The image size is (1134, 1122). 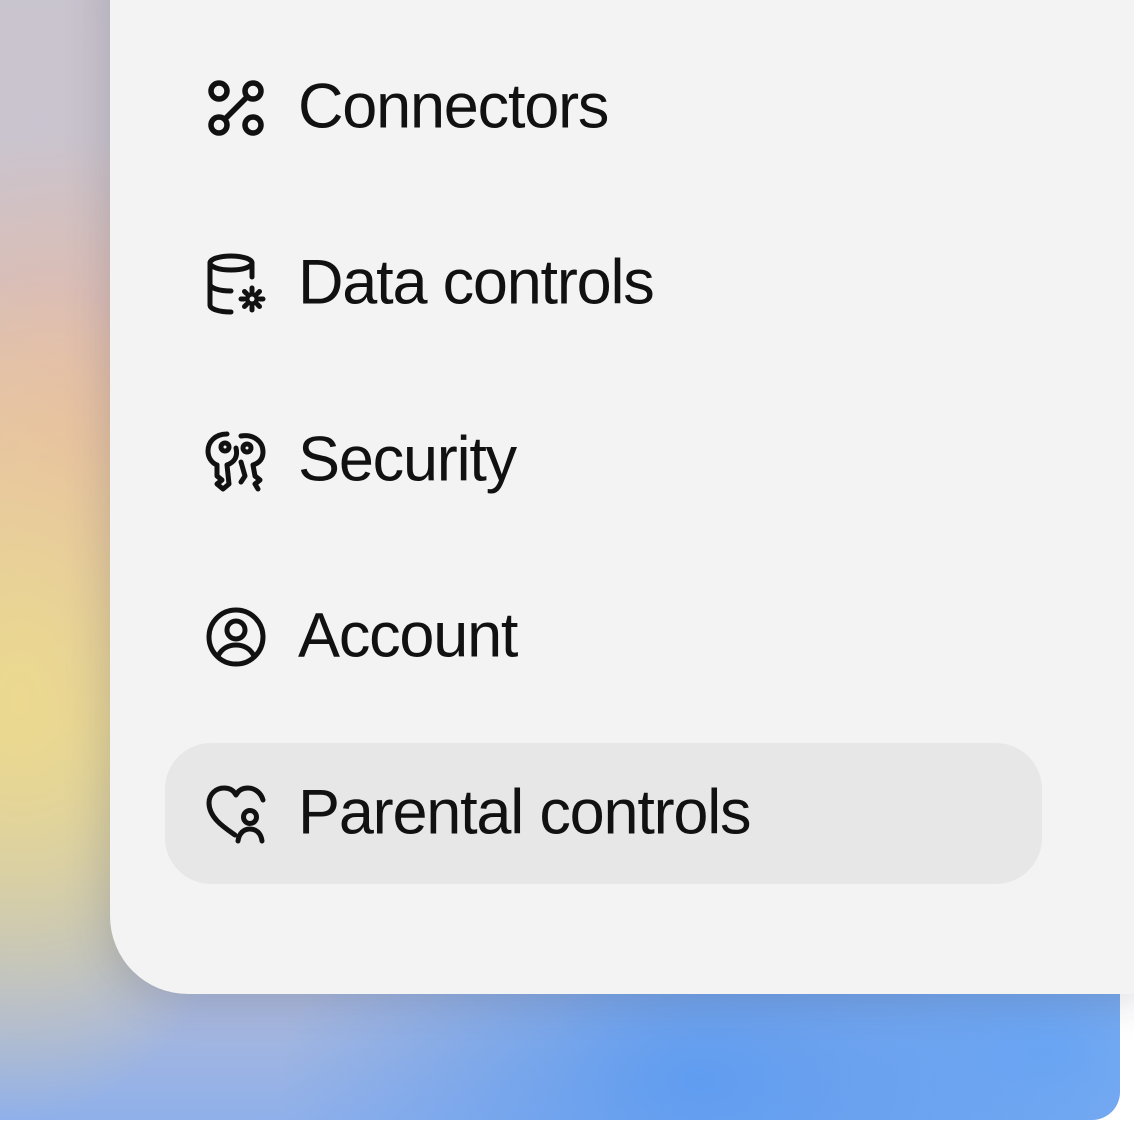 I want to click on menu-item-parental-controls: Parental controls, so click(x=603, y=813).